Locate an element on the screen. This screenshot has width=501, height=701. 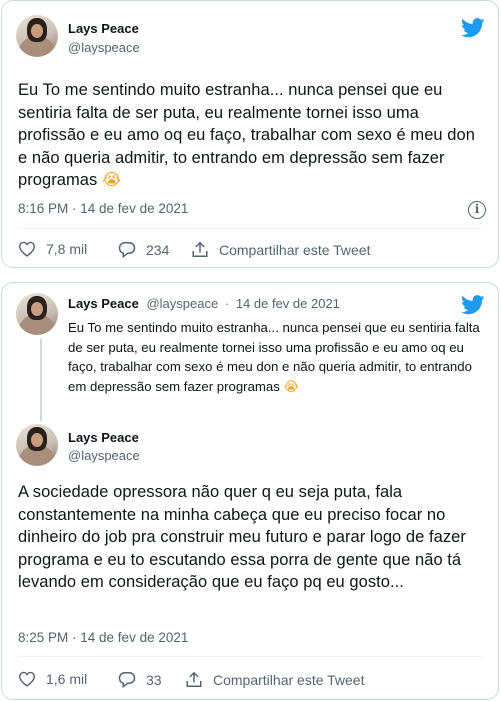
tweet-date: 14 de fev de 2021 is located at coordinates (288, 303).